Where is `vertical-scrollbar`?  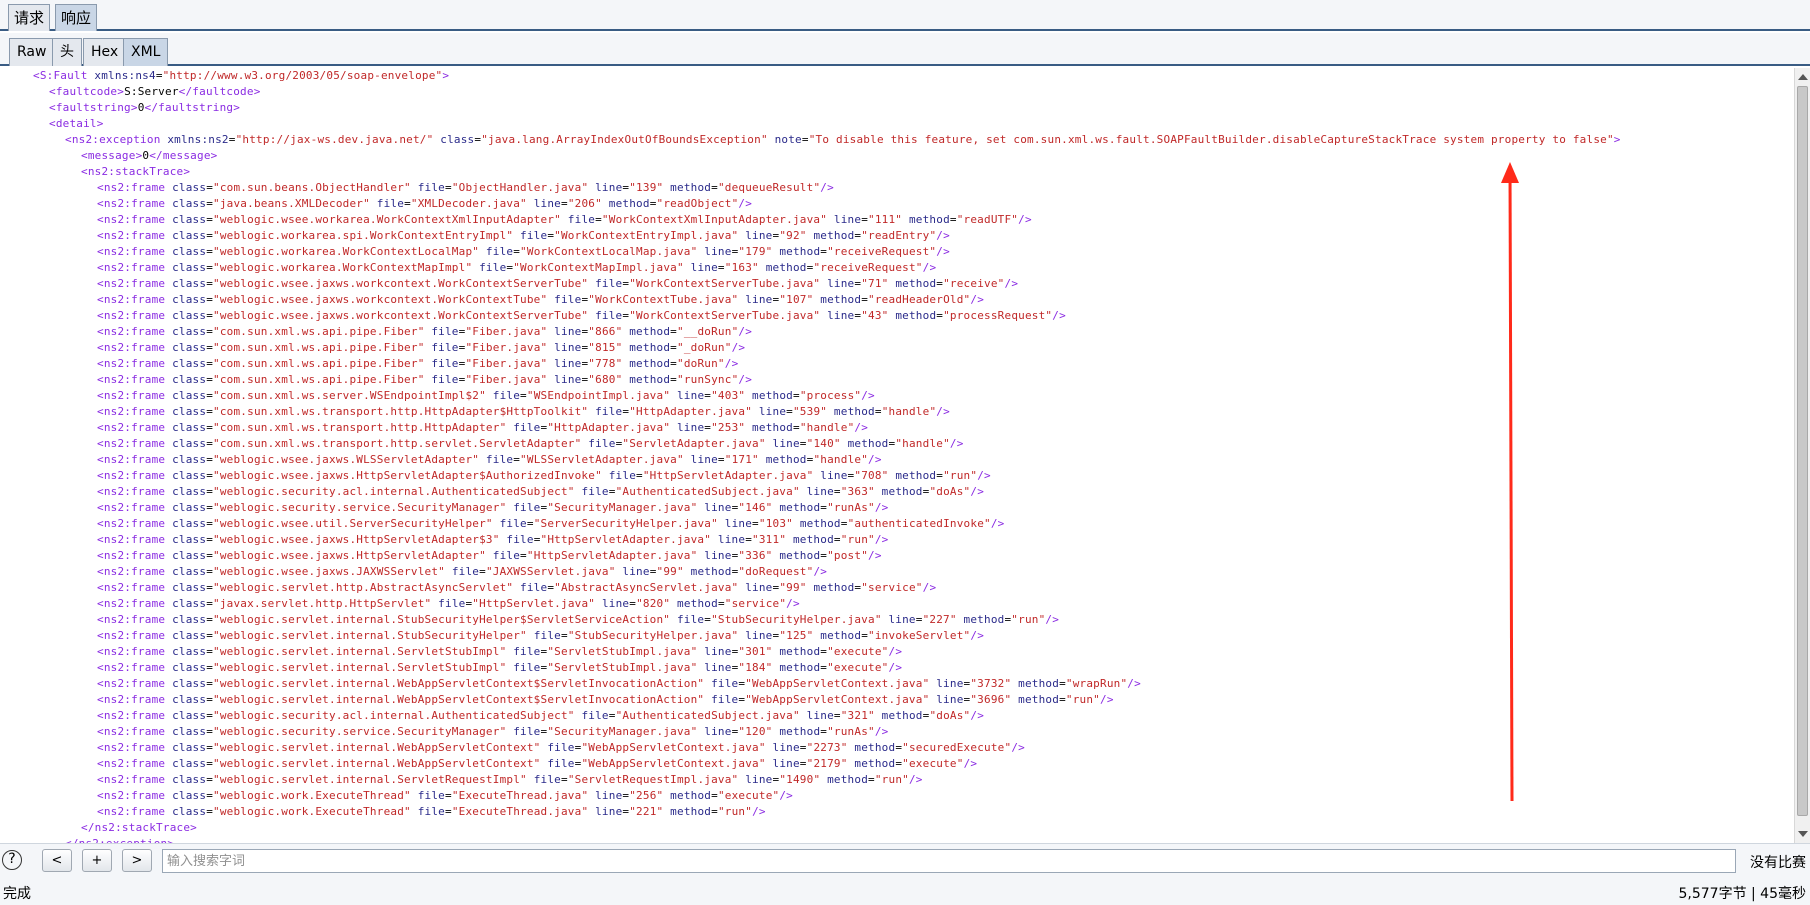
vertical-scrollbar is located at coordinates (1802, 455).